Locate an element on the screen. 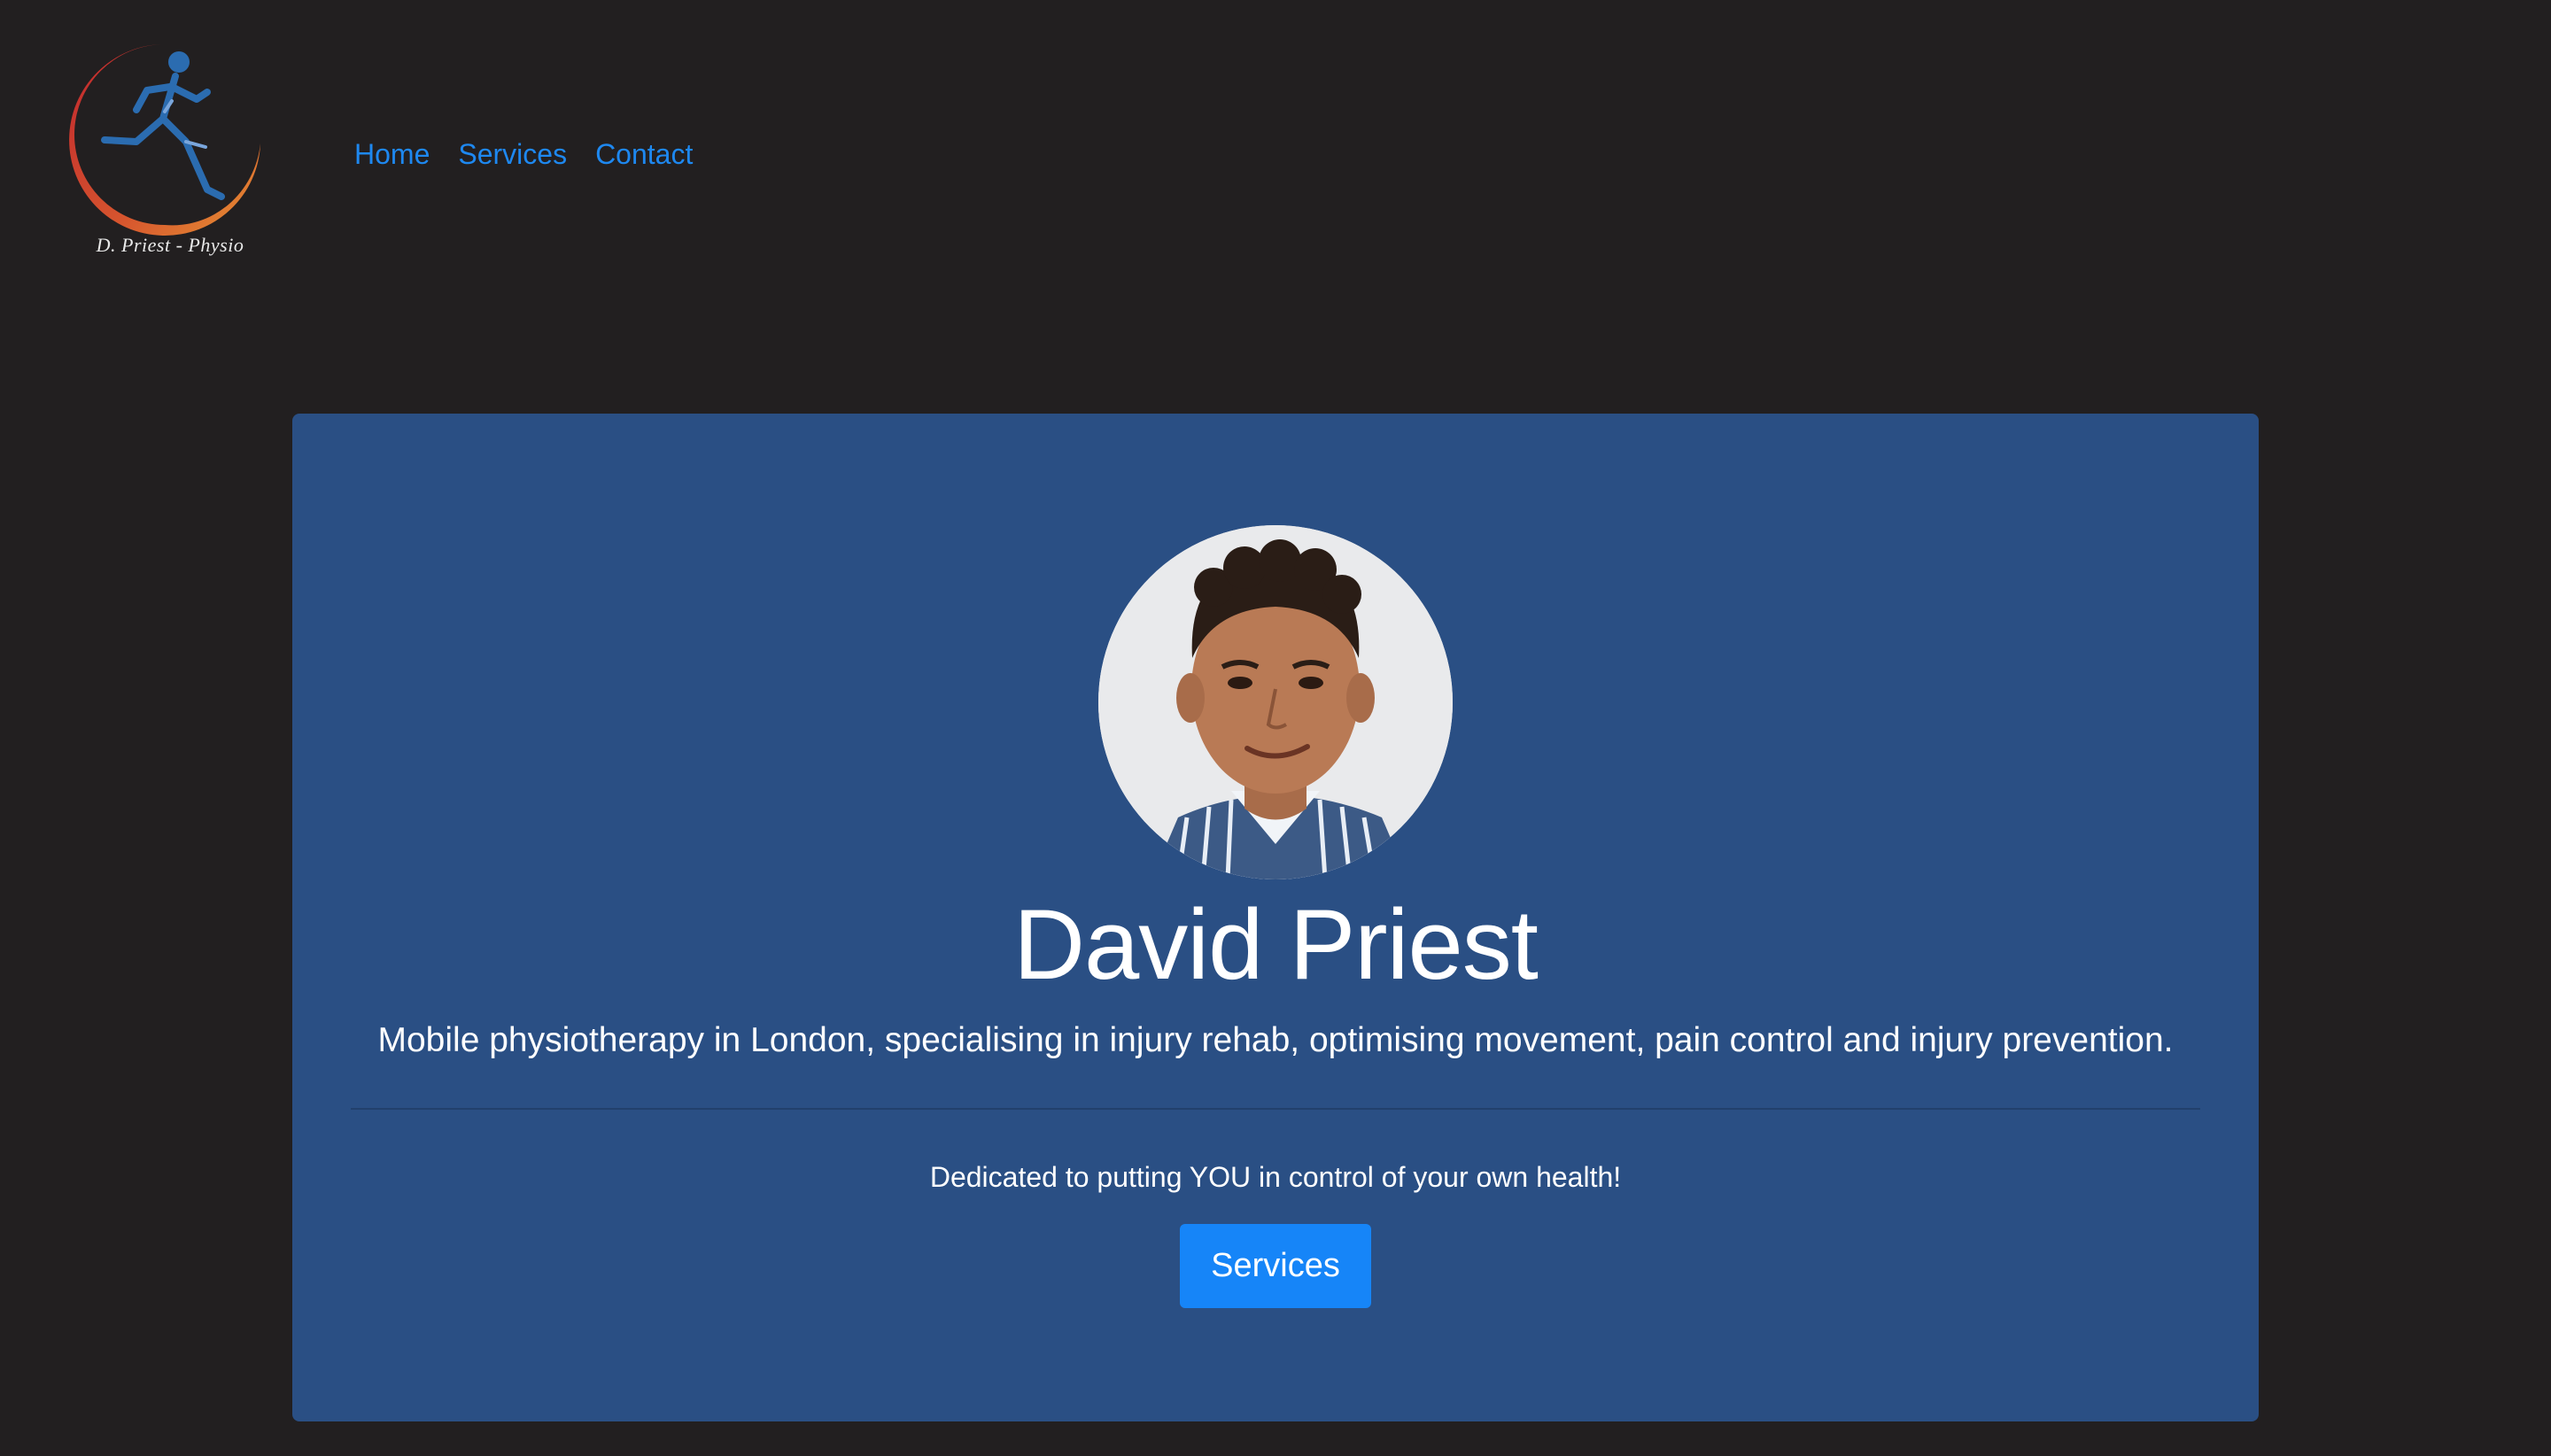  logo-text: D. Priest - Physio is located at coordinates (170, 245).